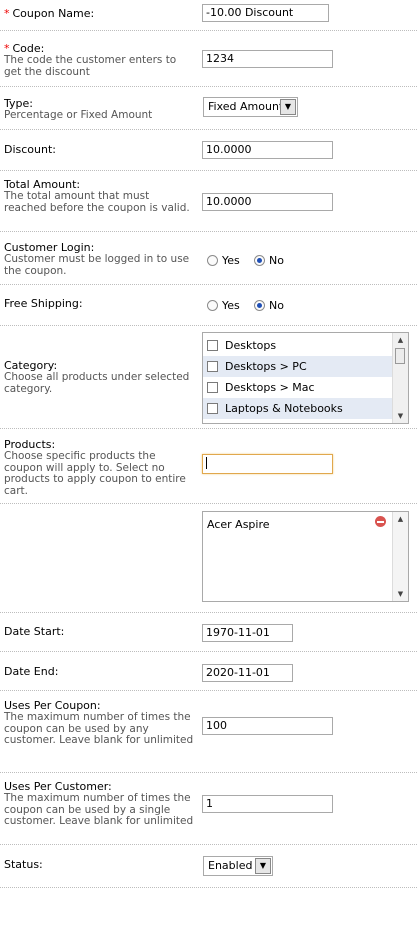 Image resolution: width=417 pixels, height=925 pixels. What do you see at coordinates (99, 14) in the screenshot?
I see `coupon-name-label-group: * Coupon Name:` at bounding box center [99, 14].